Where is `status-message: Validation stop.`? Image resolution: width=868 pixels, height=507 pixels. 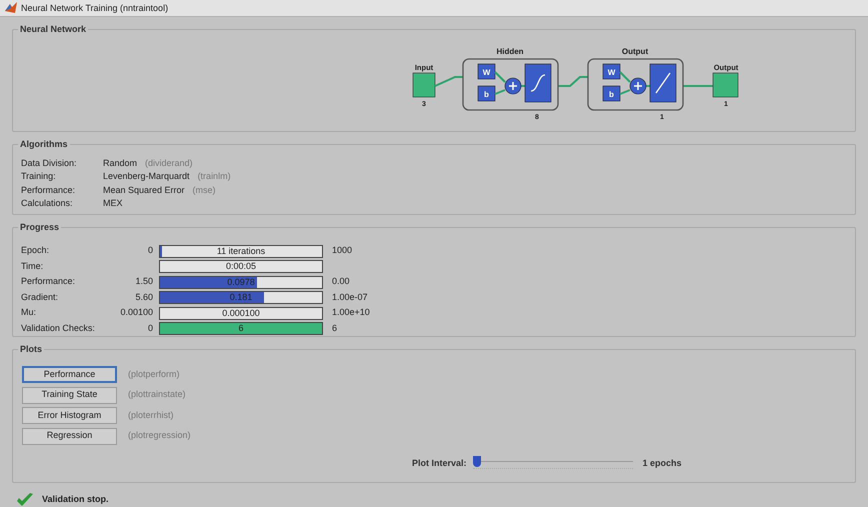
status-message: Validation stop. is located at coordinates (75, 499).